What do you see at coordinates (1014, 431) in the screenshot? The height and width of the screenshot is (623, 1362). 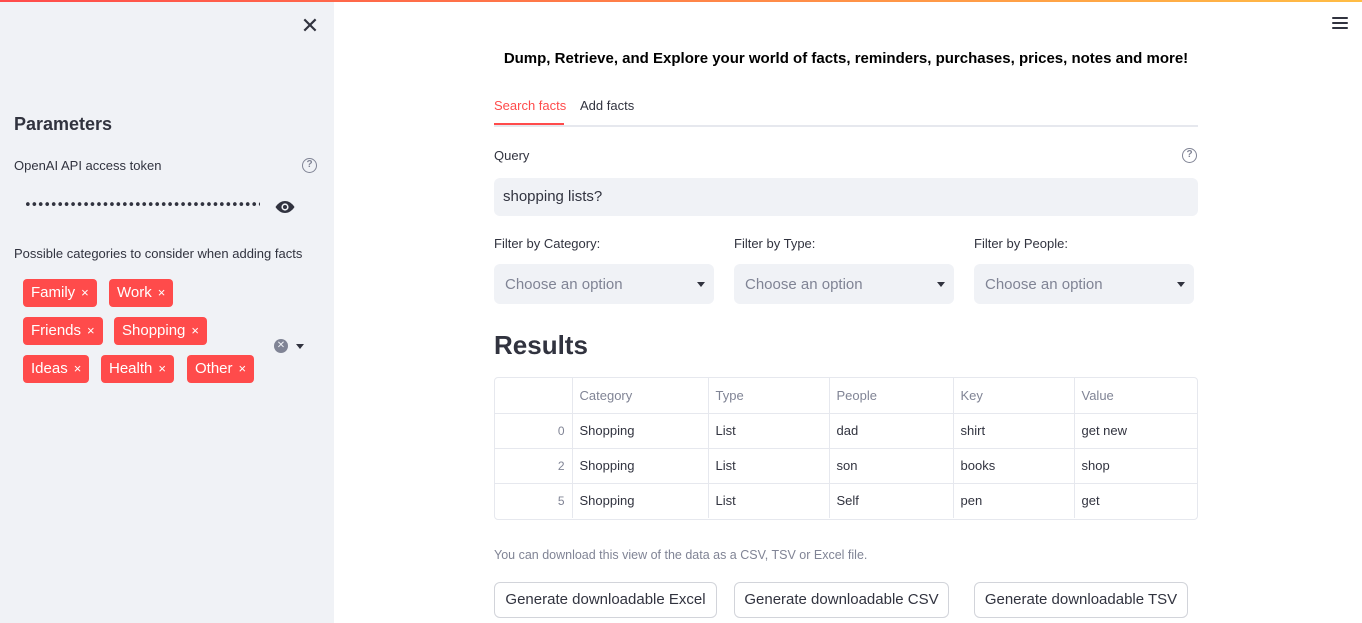 I see `table-cell: shirt` at bounding box center [1014, 431].